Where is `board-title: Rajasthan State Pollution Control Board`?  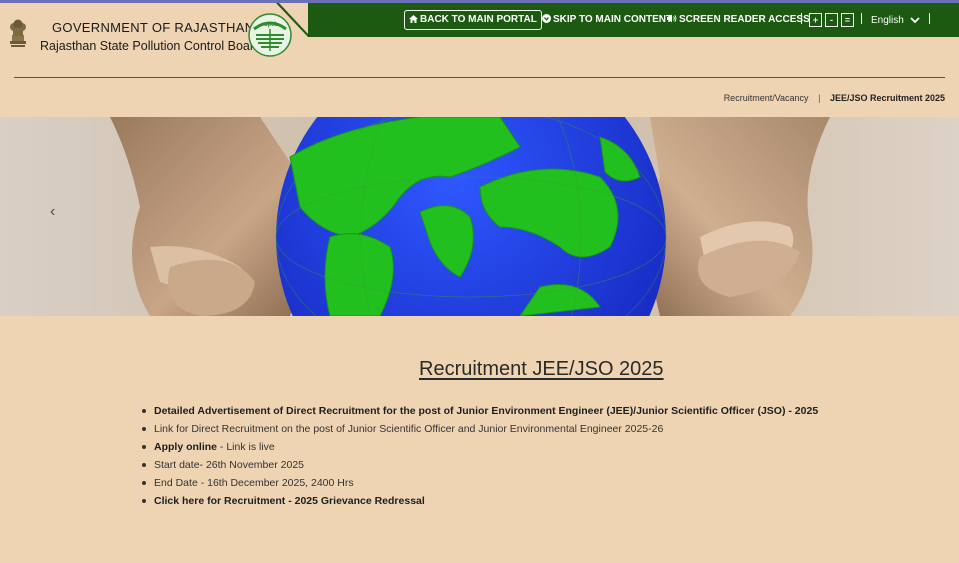 board-title: Rajasthan State Pollution Control Board is located at coordinates (150, 46).